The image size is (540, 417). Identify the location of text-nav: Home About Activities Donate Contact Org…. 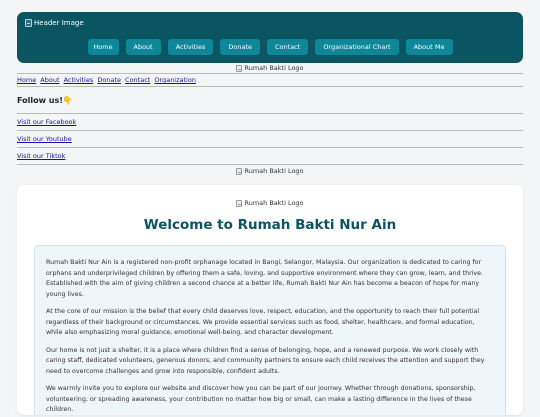
(270, 80).